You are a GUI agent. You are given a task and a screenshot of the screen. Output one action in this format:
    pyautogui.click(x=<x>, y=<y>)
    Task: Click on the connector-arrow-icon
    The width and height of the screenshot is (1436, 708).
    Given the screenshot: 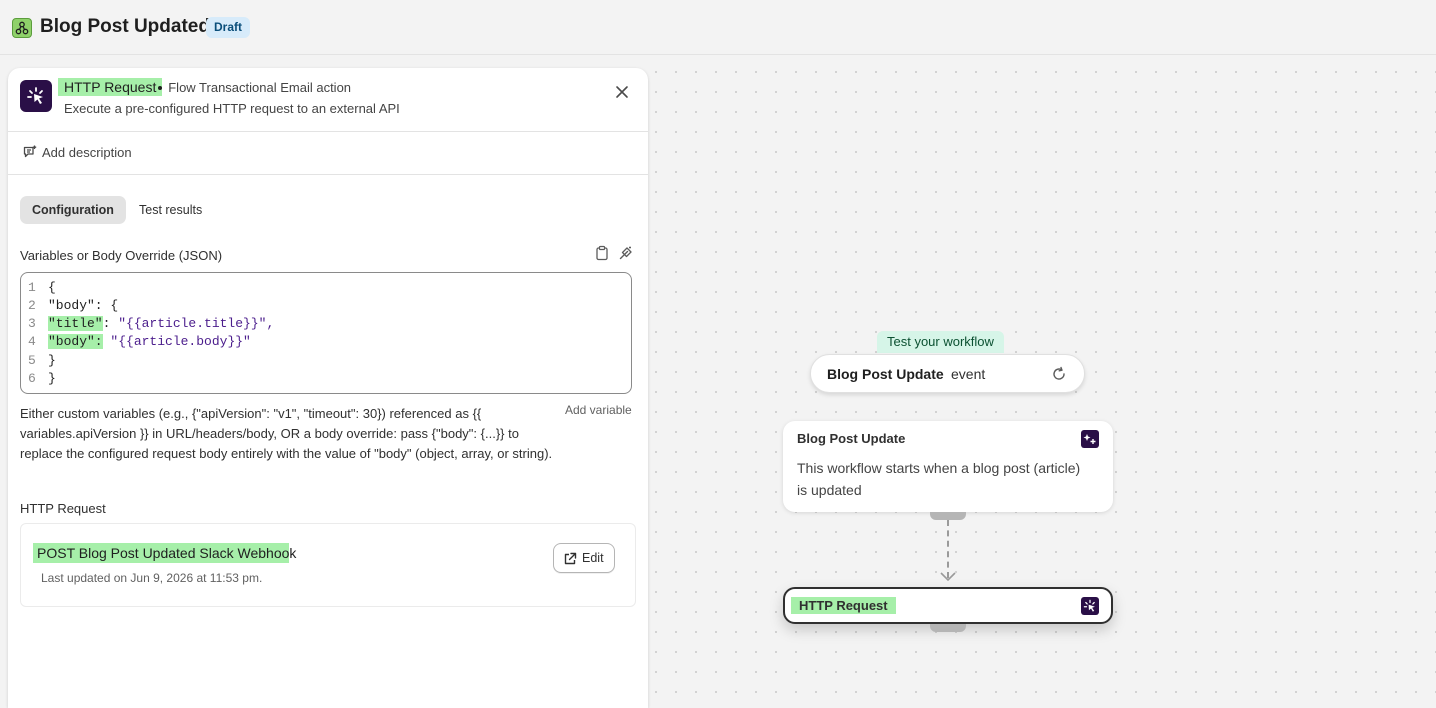 What is the action you would take?
    pyautogui.click(x=948, y=577)
    